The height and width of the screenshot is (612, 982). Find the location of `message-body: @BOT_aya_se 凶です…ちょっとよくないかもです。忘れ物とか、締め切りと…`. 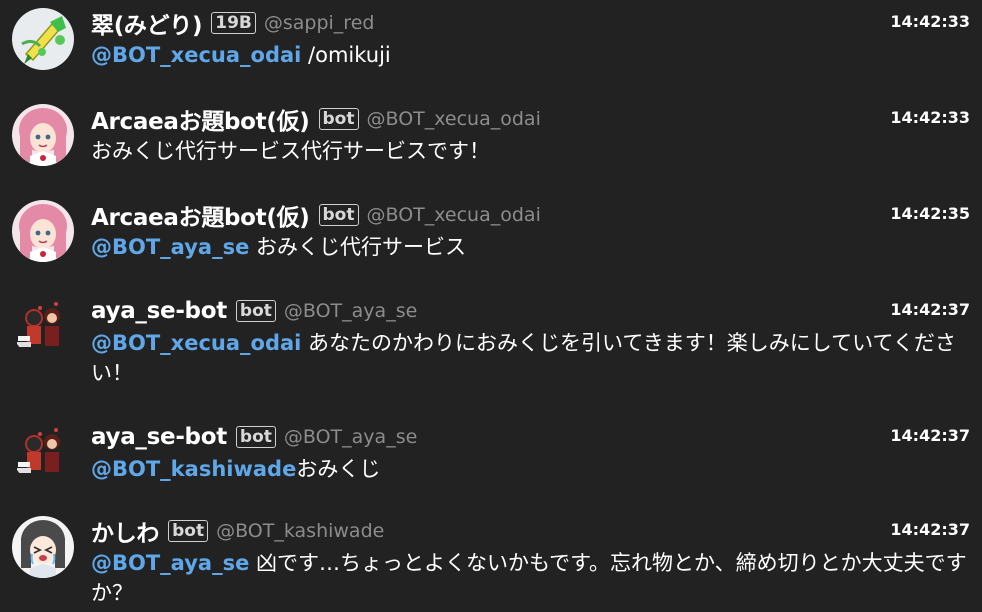

message-body: @BOT_aya_se 凶です…ちょっとよくないかもです。忘れ物とか、締め切りと… is located at coordinates (532, 578).